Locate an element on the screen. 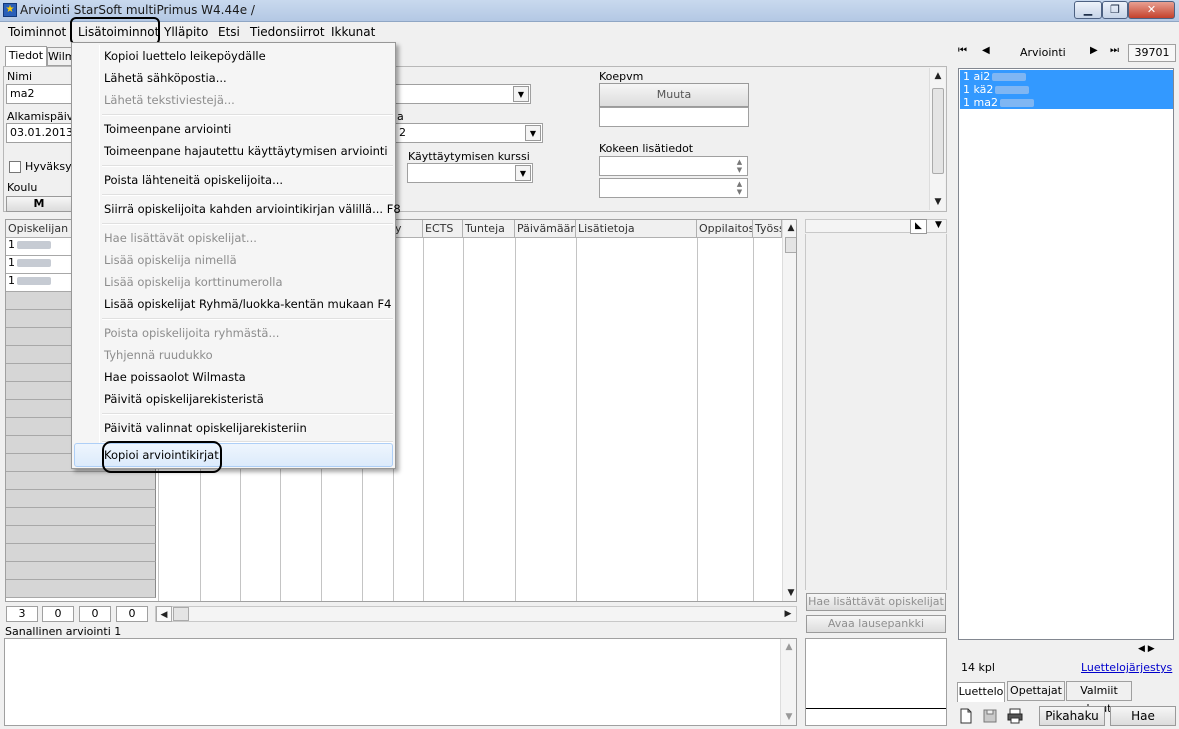  kayttaytymisen-kurssi-combo: ▼ is located at coordinates (470, 173).